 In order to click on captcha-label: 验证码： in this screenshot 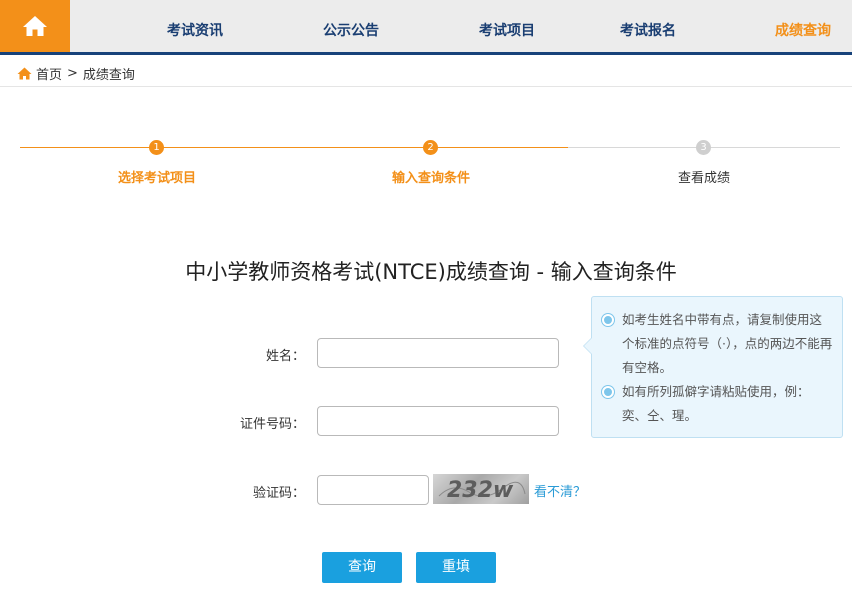, I will do `click(278, 493)`.